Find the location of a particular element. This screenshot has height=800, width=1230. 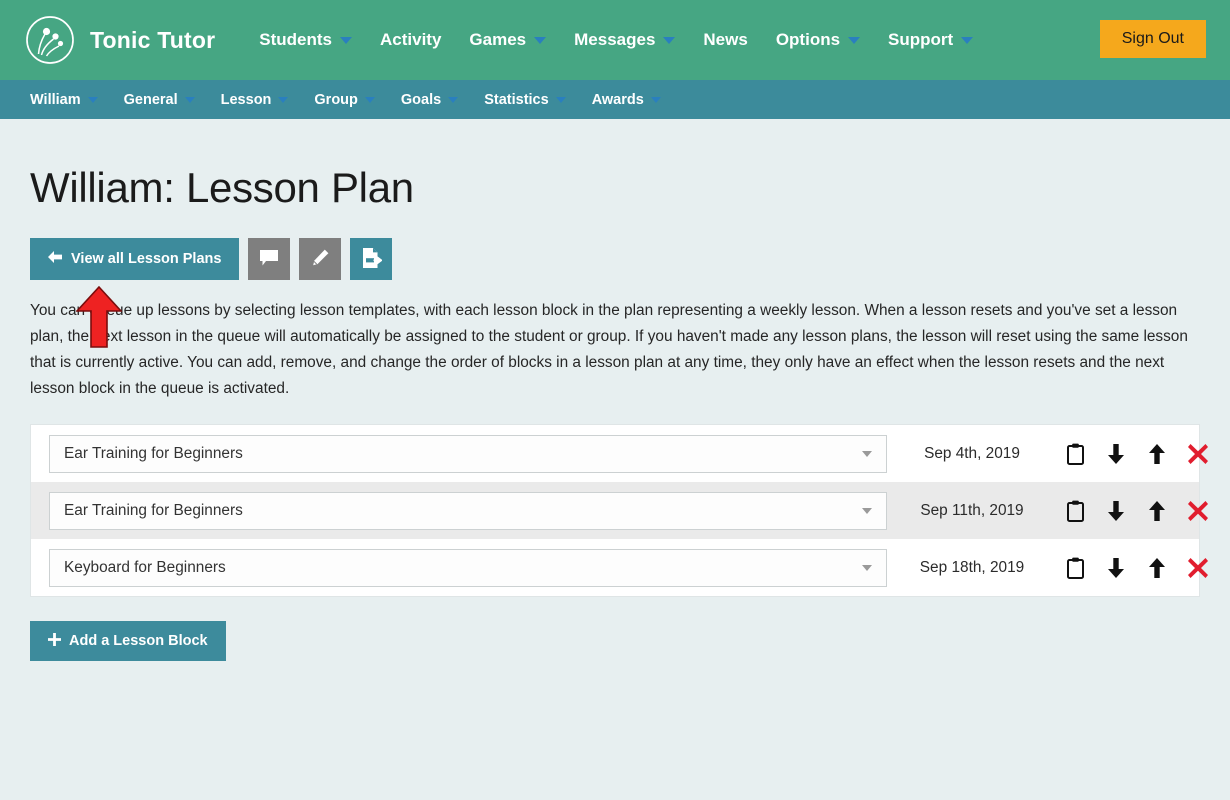

table-row: Keyboard for Beginners Sep 18th, 2019 is located at coordinates (619, 567).